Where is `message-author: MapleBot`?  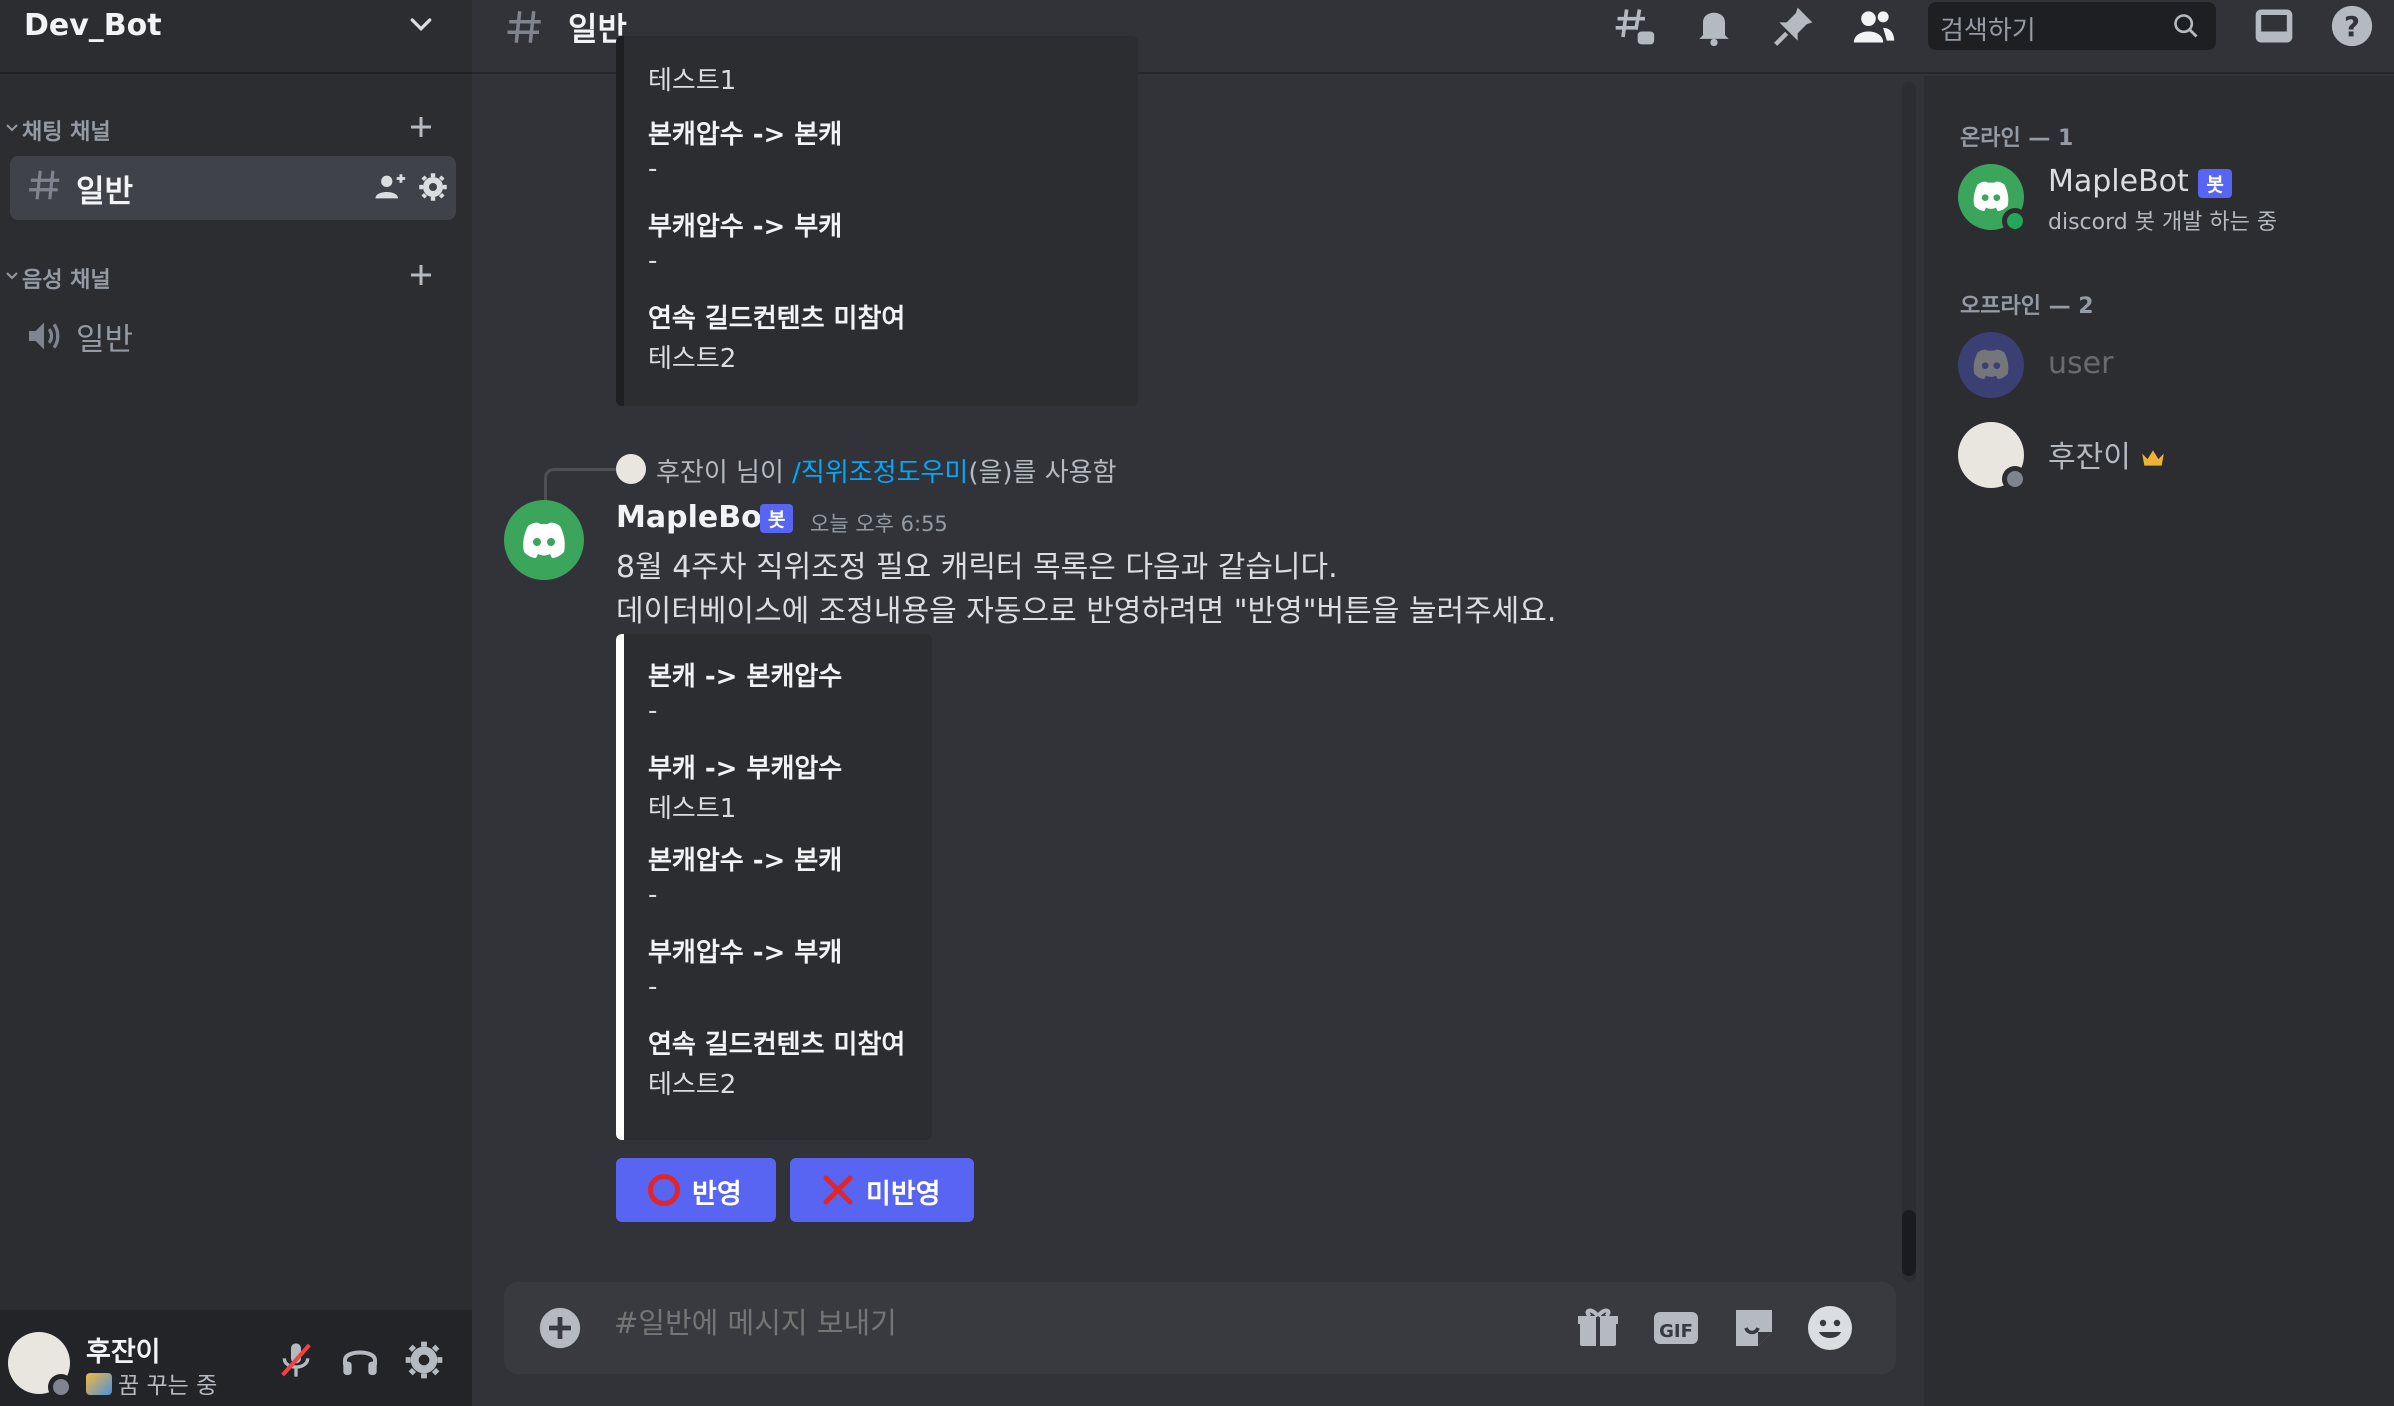 message-author: MapleBot is located at coordinates (696, 517).